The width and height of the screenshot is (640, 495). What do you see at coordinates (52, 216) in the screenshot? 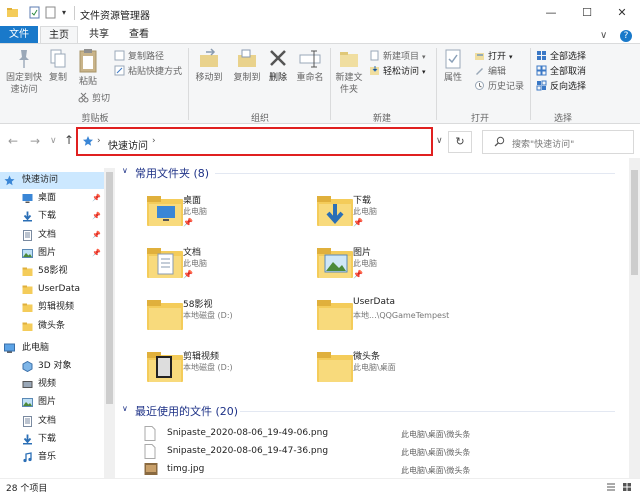
I see `sidebar-item: 下载 📌` at bounding box center [52, 216].